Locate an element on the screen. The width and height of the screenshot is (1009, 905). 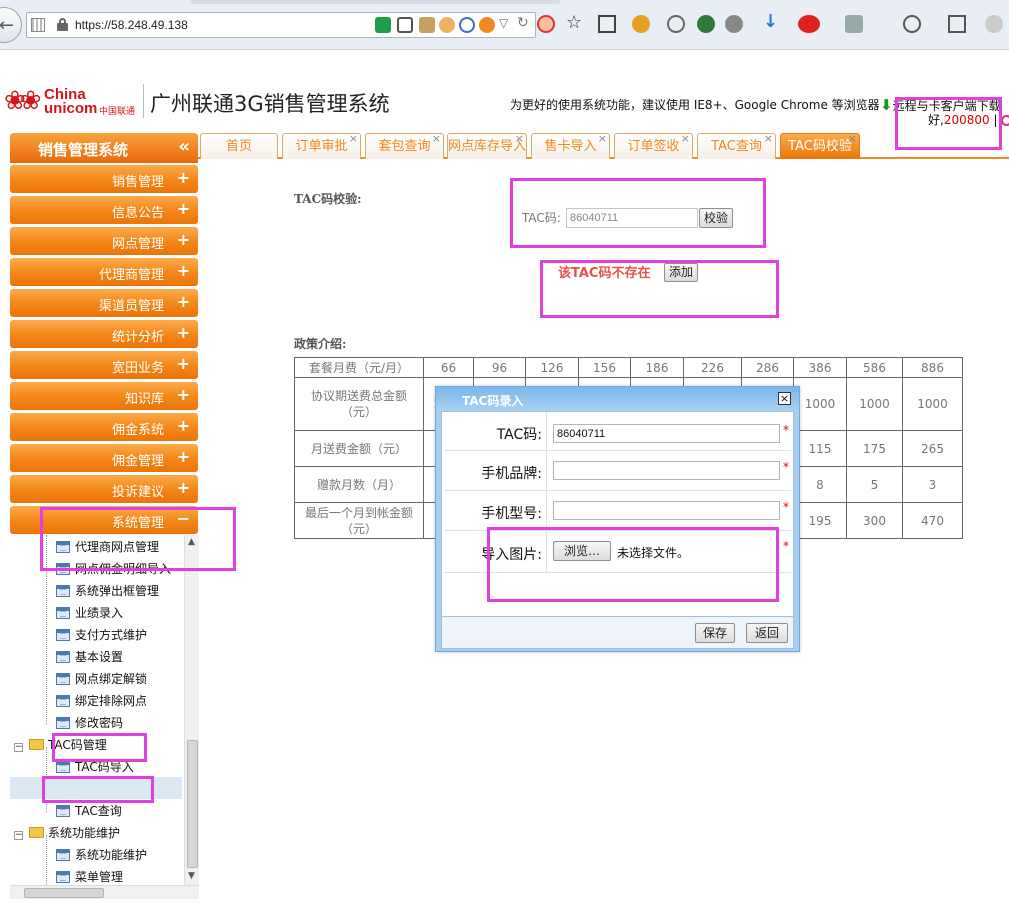
shield-icon is located at coordinates (383, 25).